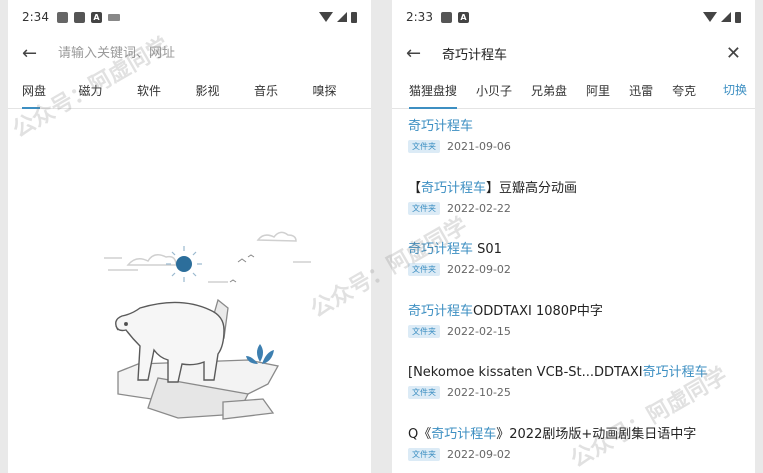 The height and width of the screenshot is (473, 763). I want to click on status-time: 2:33, so click(419, 17).